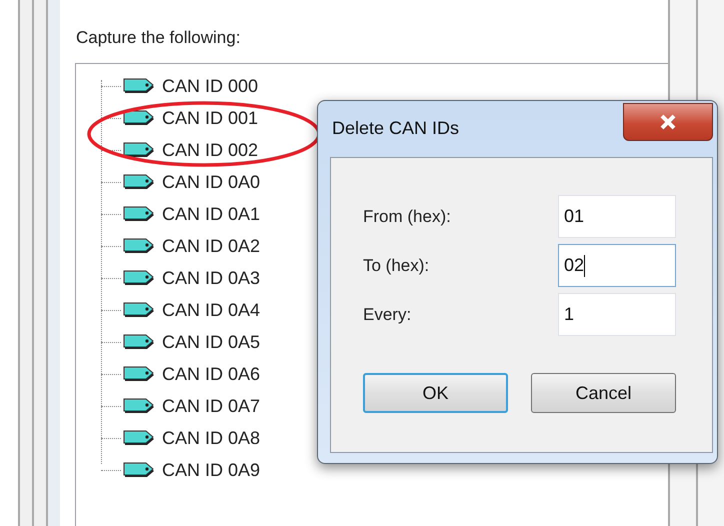 Image resolution: width=724 pixels, height=526 pixels. What do you see at coordinates (396, 266) in the screenshot?
I see `field-label: To (hex):` at bounding box center [396, 266].